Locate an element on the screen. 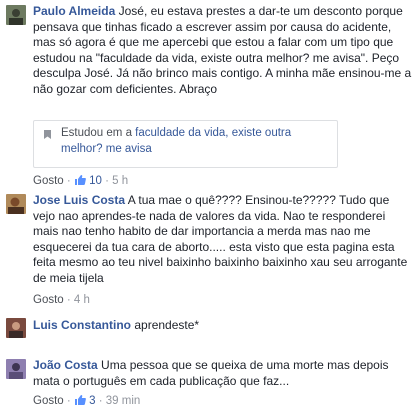 The height and width of the screenshot is (420, 420). comment-actions: Gosto · 10 · 5 h is located at coordinates (80, 182).